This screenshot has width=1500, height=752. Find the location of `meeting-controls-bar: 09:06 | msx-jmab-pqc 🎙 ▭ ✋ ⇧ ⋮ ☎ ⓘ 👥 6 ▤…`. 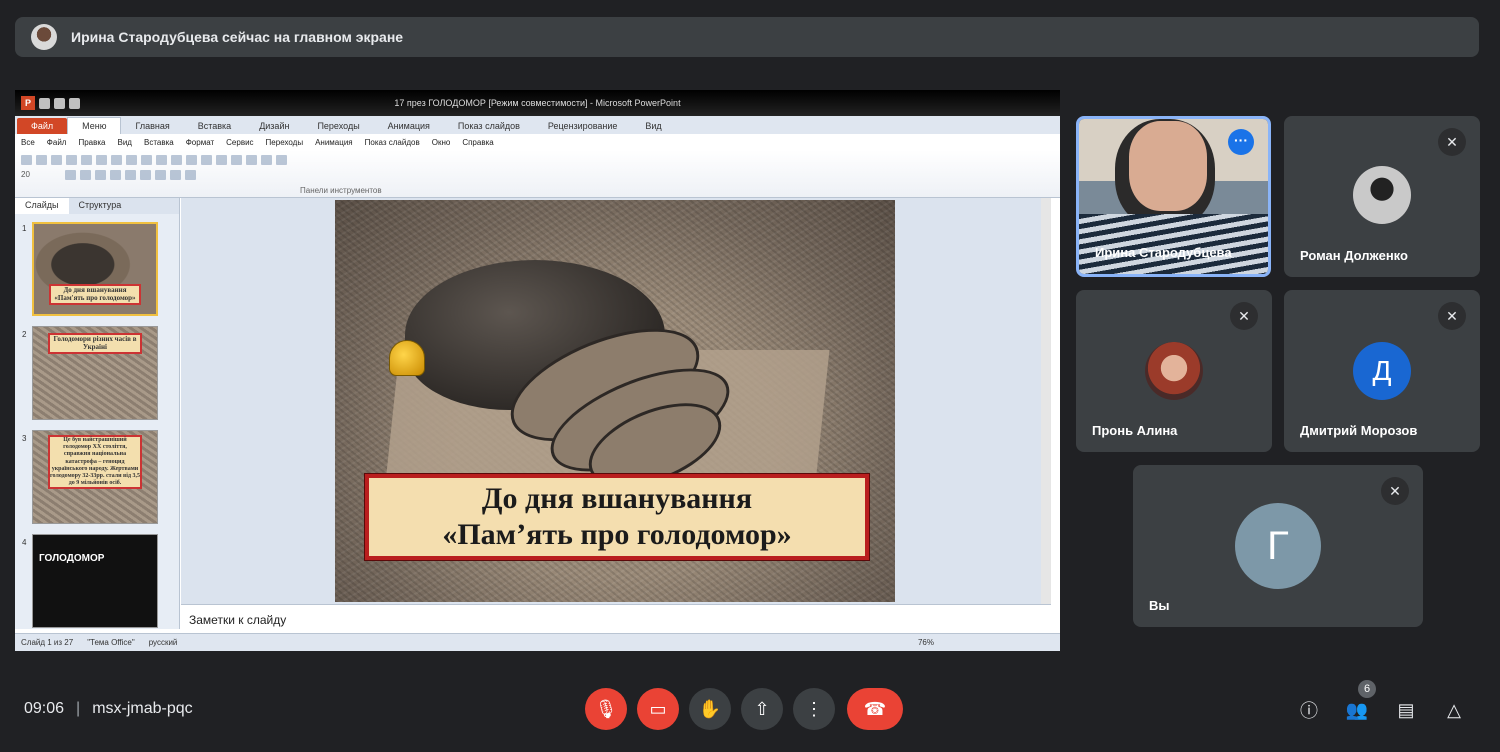

meeting-controls-bar: 09:06 | msx-jmab-pqc 🎙 ▭ ✋ ⇧ ⋮ ☎ ⓘ 👥 6 ▤… is located at coordinates (750, 711).